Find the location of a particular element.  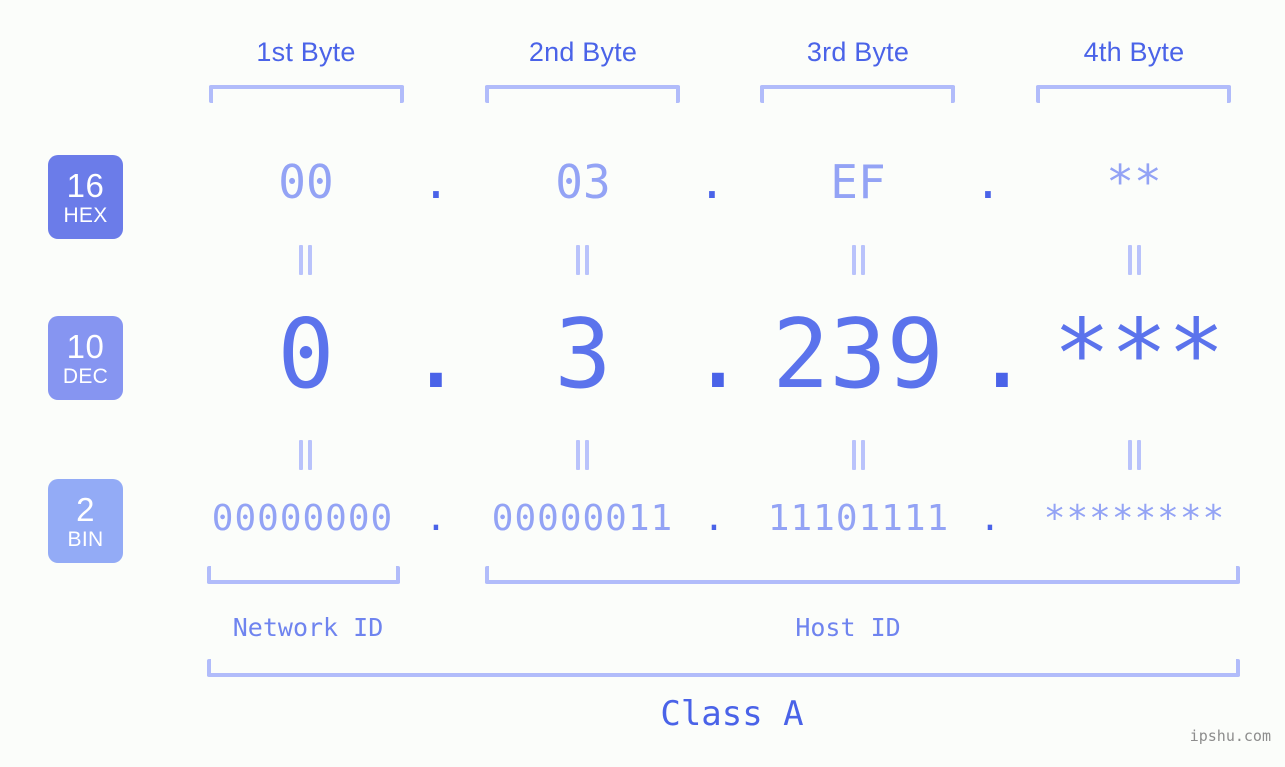

hex-byte-value-1: 00 is located at coordinates (306, 182).